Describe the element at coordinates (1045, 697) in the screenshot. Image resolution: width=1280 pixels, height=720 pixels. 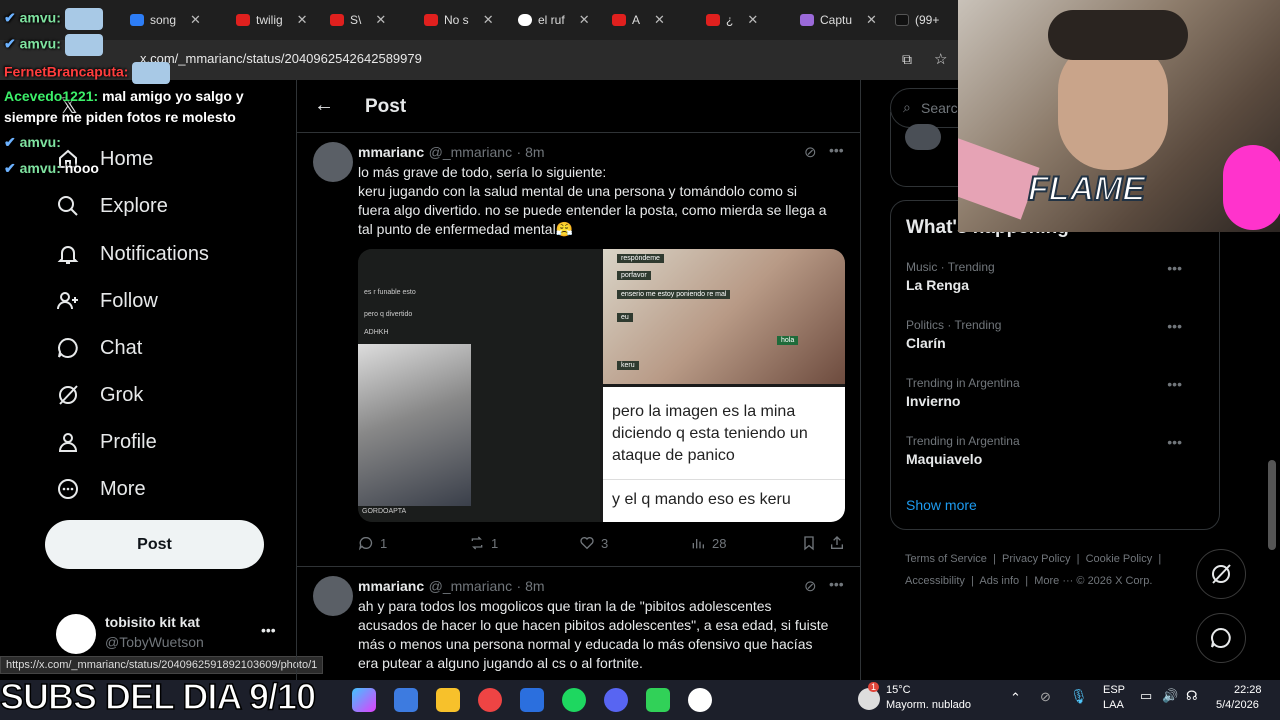
I see `network-icon: ⊘` at that location.